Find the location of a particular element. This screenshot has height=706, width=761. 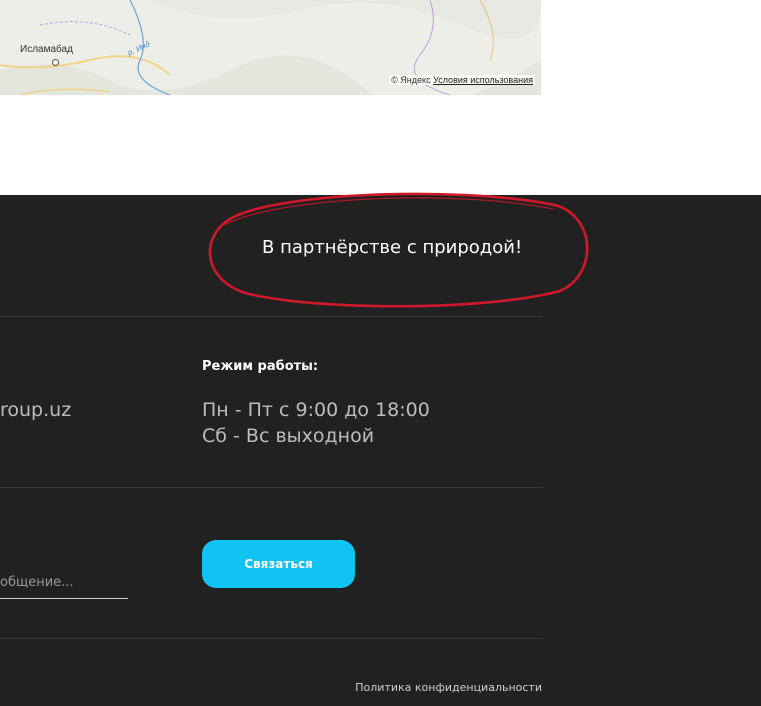

map-attribution: © Яндекс Условия использования is located at coordinates (462, 80).